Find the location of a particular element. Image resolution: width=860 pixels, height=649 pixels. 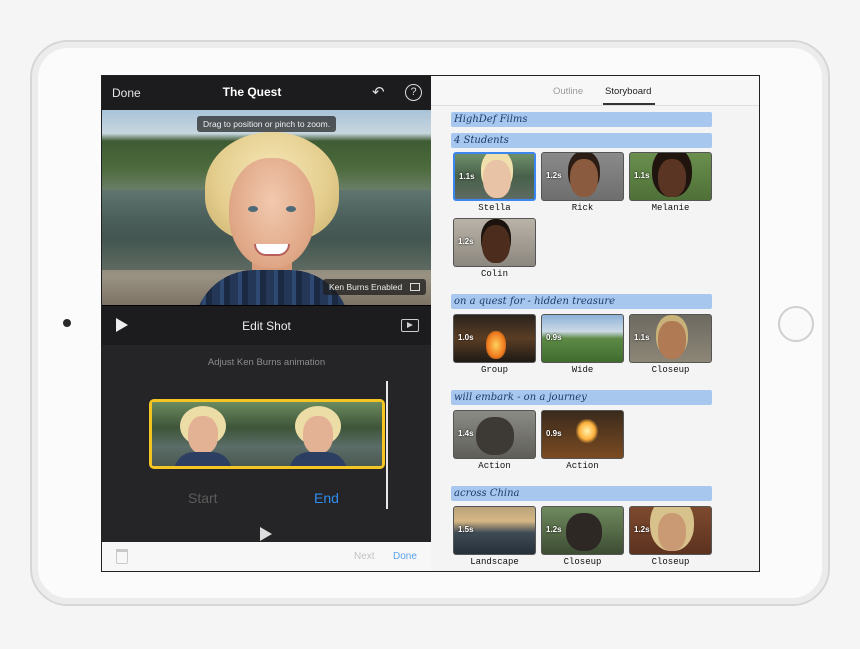

help-button: ? is located at coordinates (413, 92).